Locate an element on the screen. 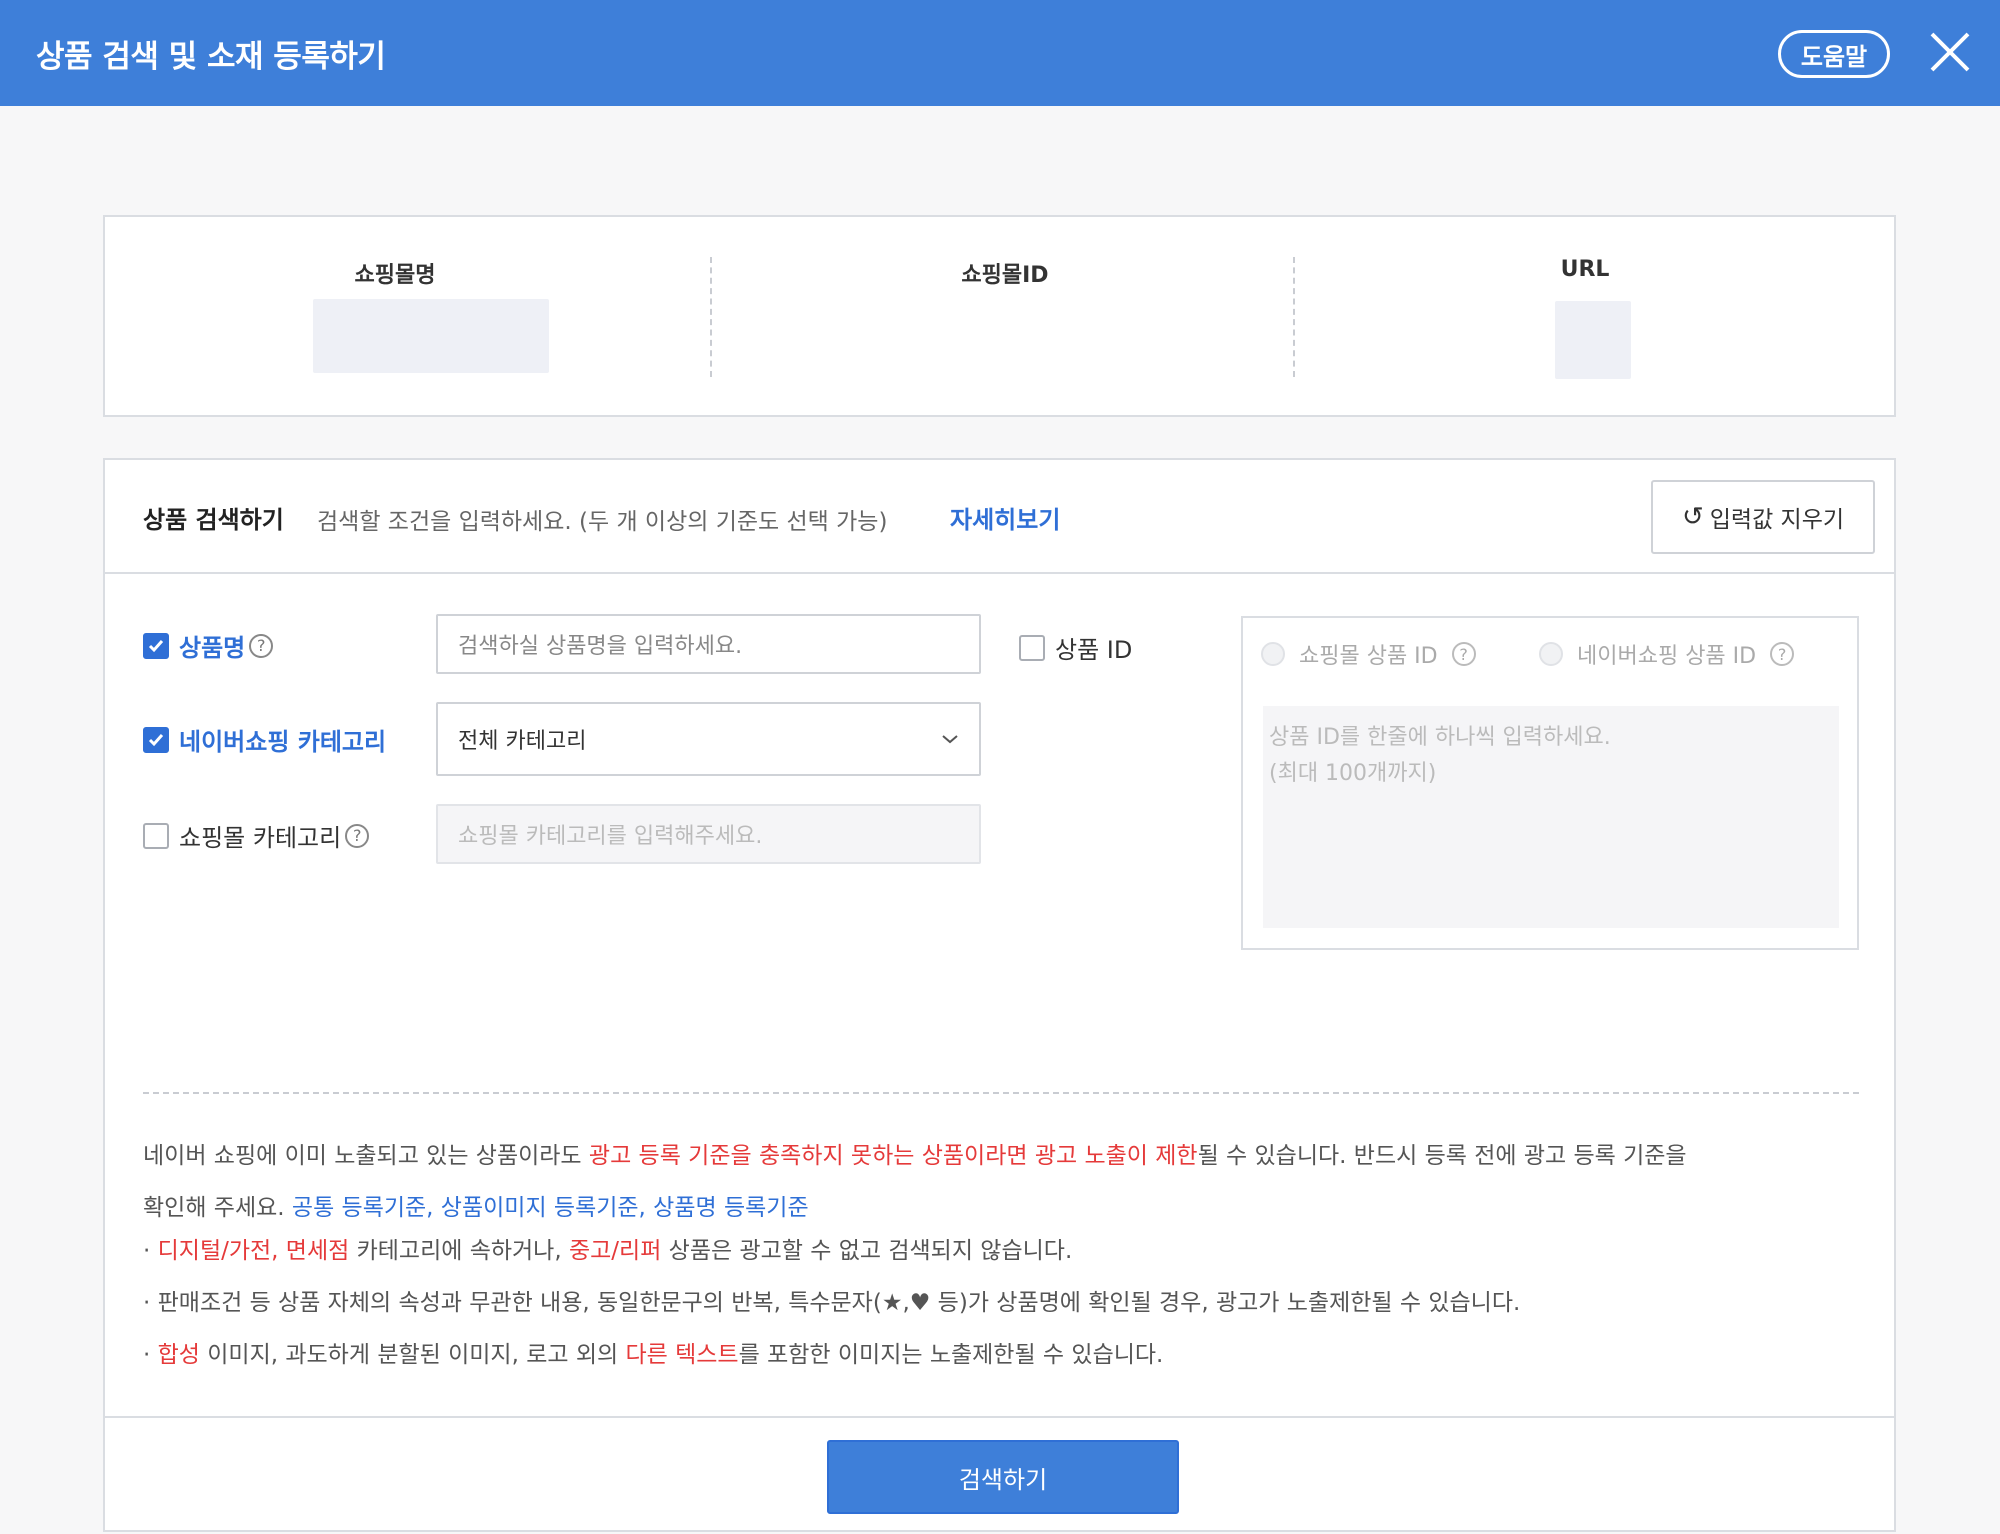  mall-product-id-label: 쇼핑몰 상품 ID is located at coordinates (1368, 656).